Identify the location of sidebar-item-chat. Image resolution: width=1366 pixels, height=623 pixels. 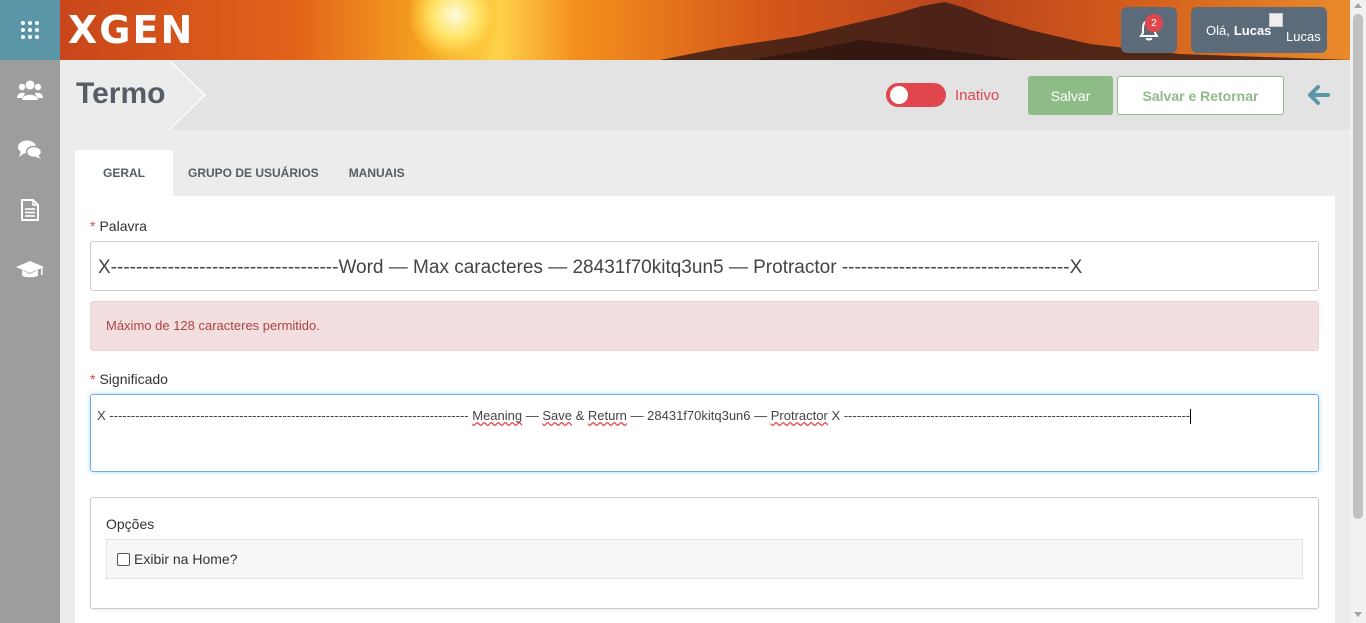
(30, 150).